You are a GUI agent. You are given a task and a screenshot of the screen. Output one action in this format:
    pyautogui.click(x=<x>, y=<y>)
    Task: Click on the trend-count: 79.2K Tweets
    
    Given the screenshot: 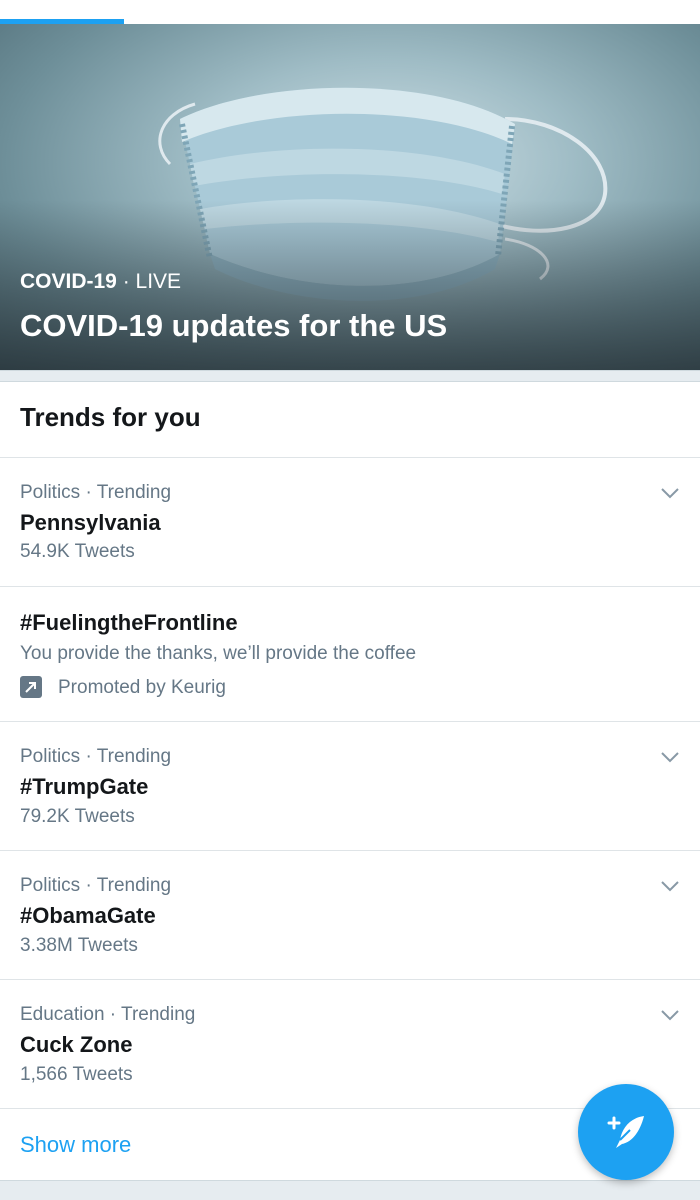 What is the action you would take?
    pyautogui.click(x=77, y=816)
    